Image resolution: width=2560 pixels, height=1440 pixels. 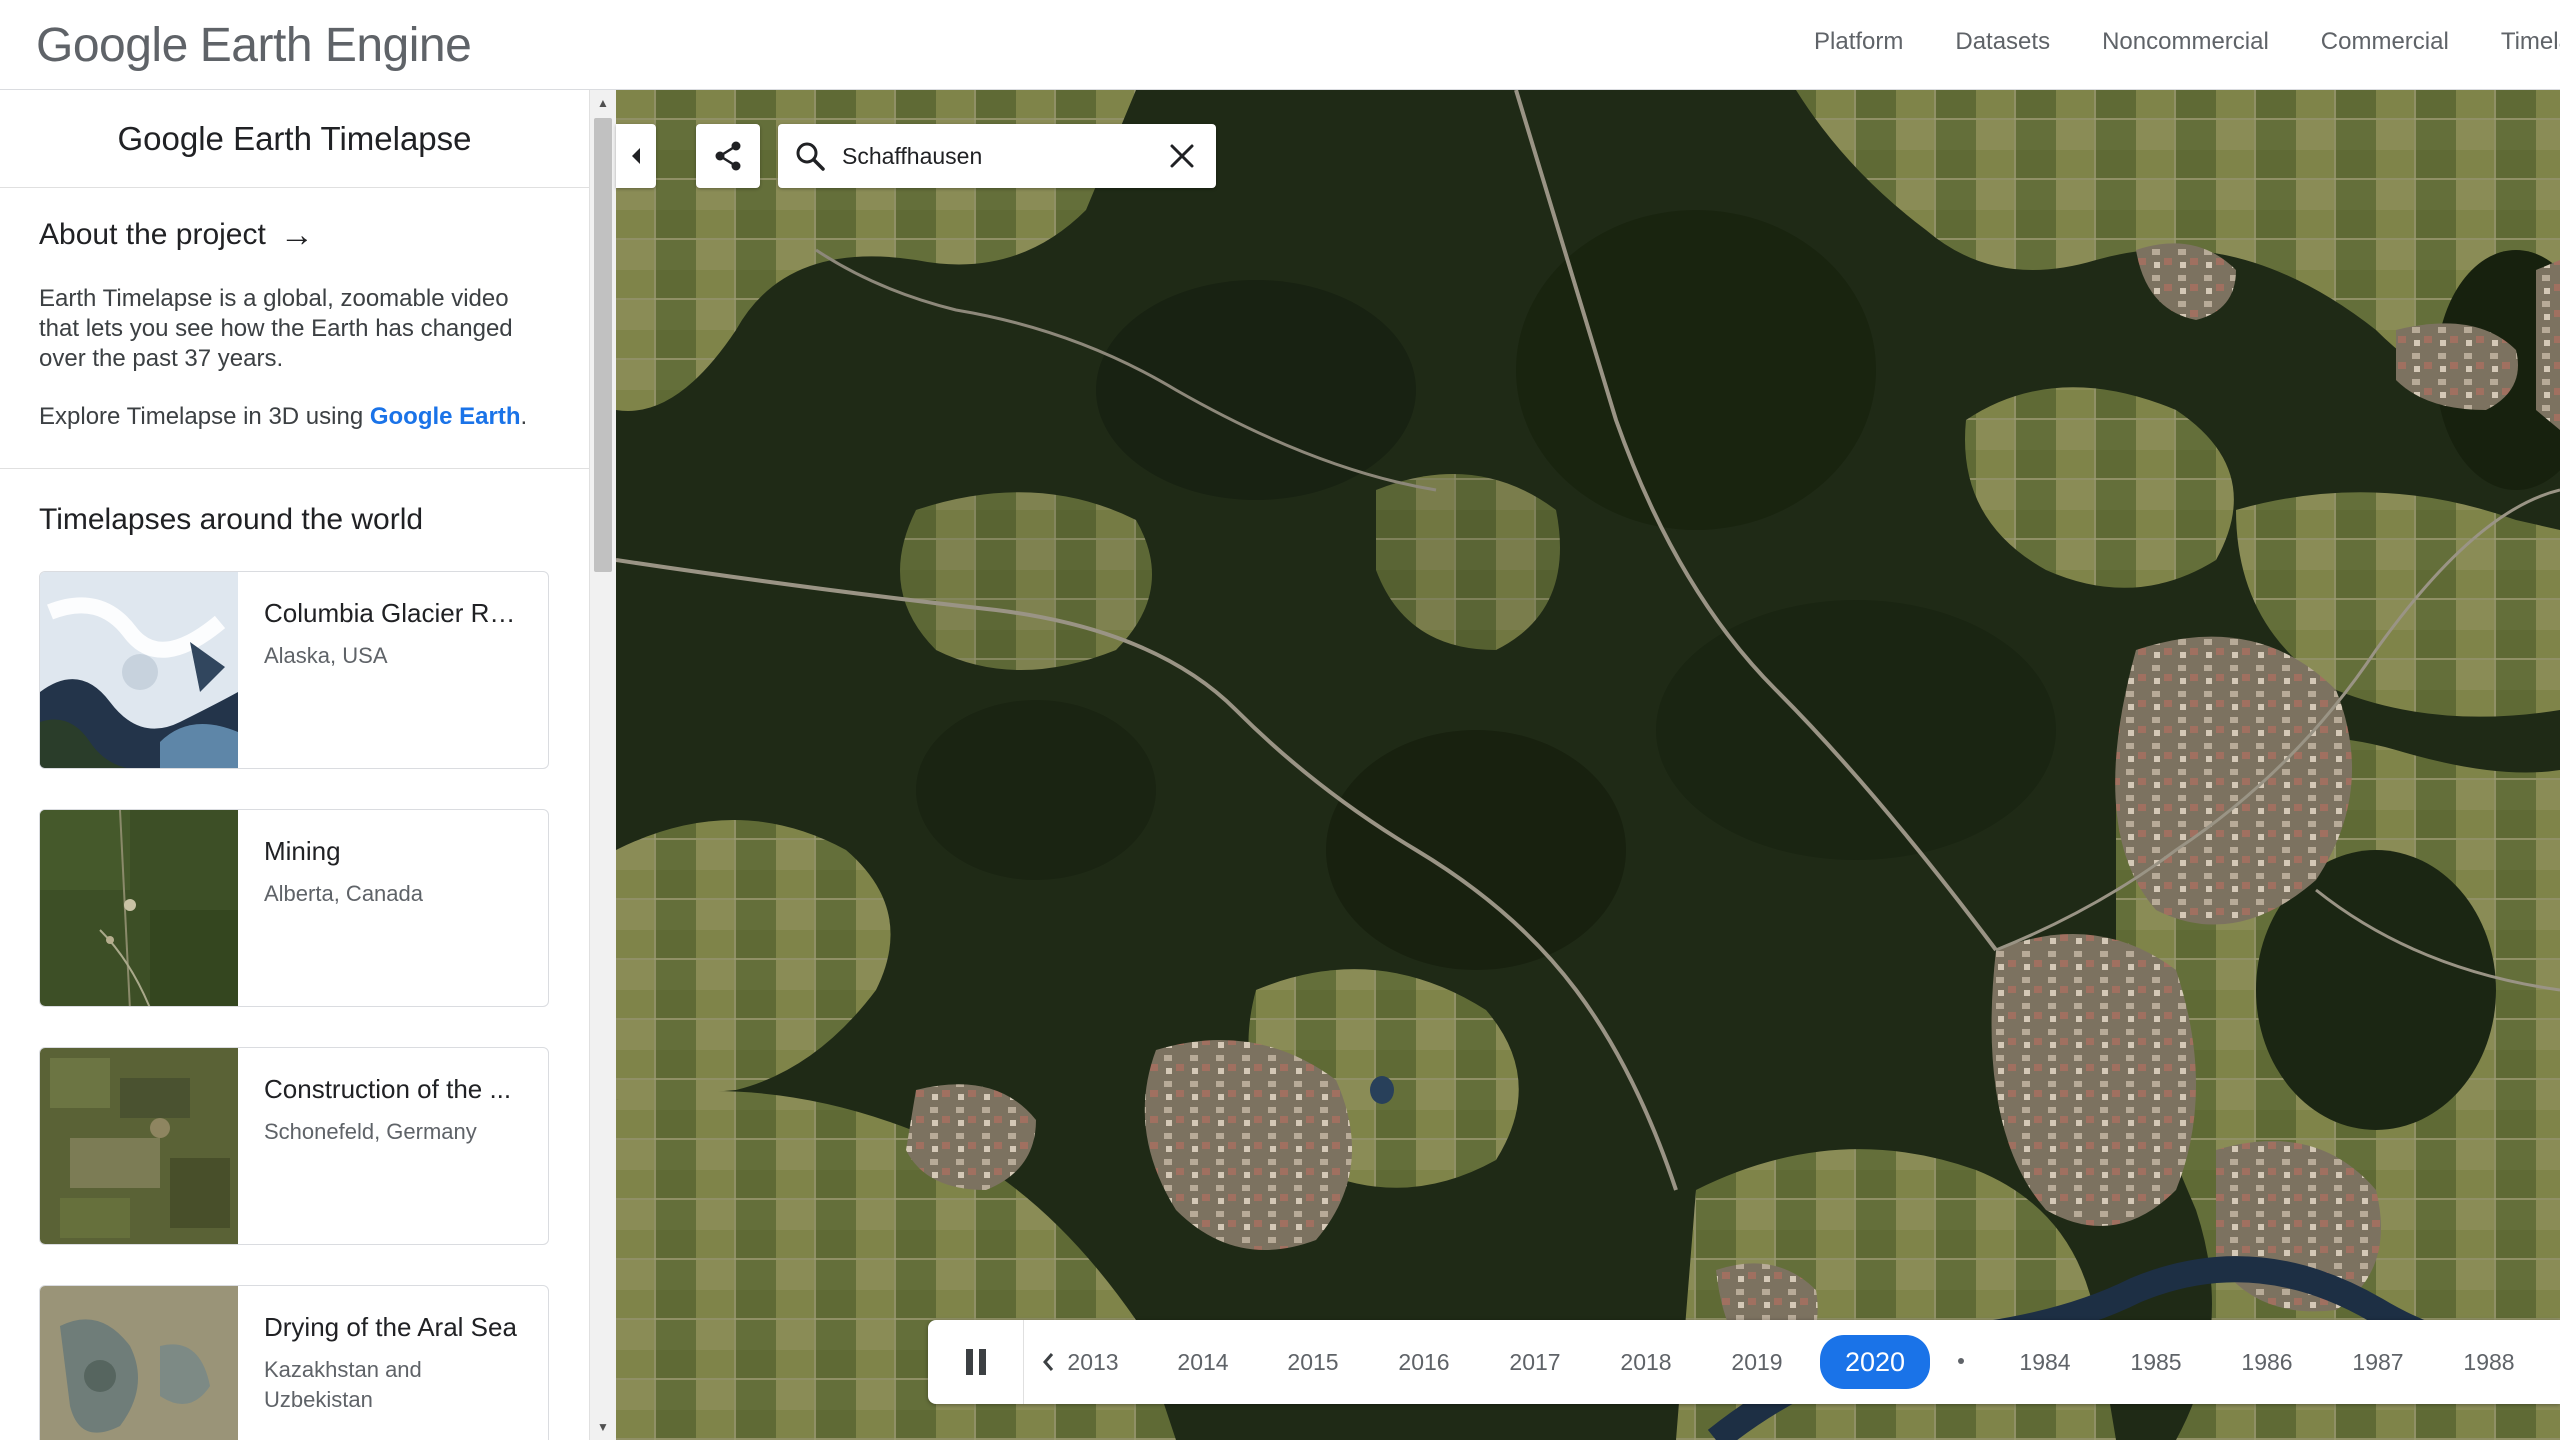 What do you see at coordinates (603, 1427) in the screenshot?
I see `scroll-down-arrow-icon: ▼` at bounding box center [603, 1427].